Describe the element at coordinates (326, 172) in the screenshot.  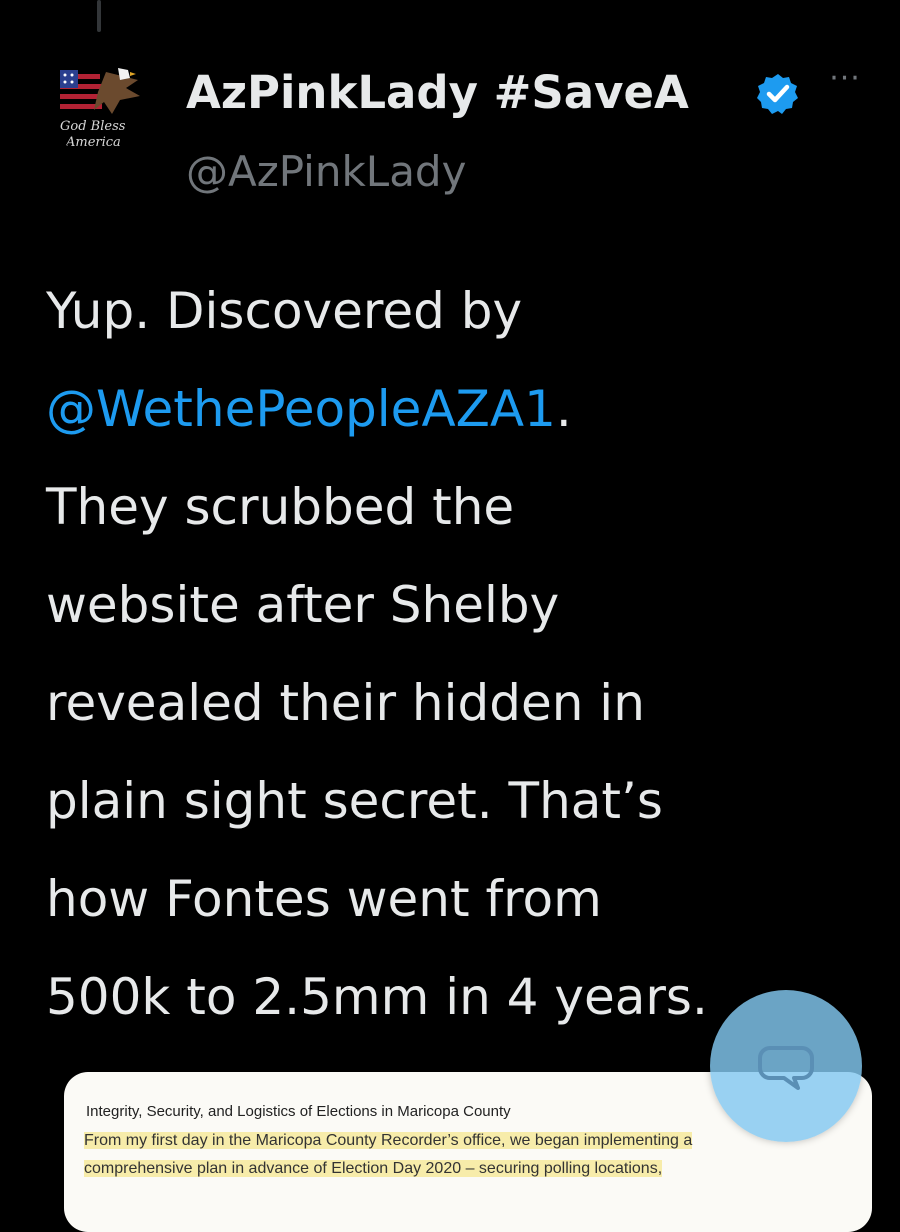
I see `author-handle: @AzPinkLady` at that location.